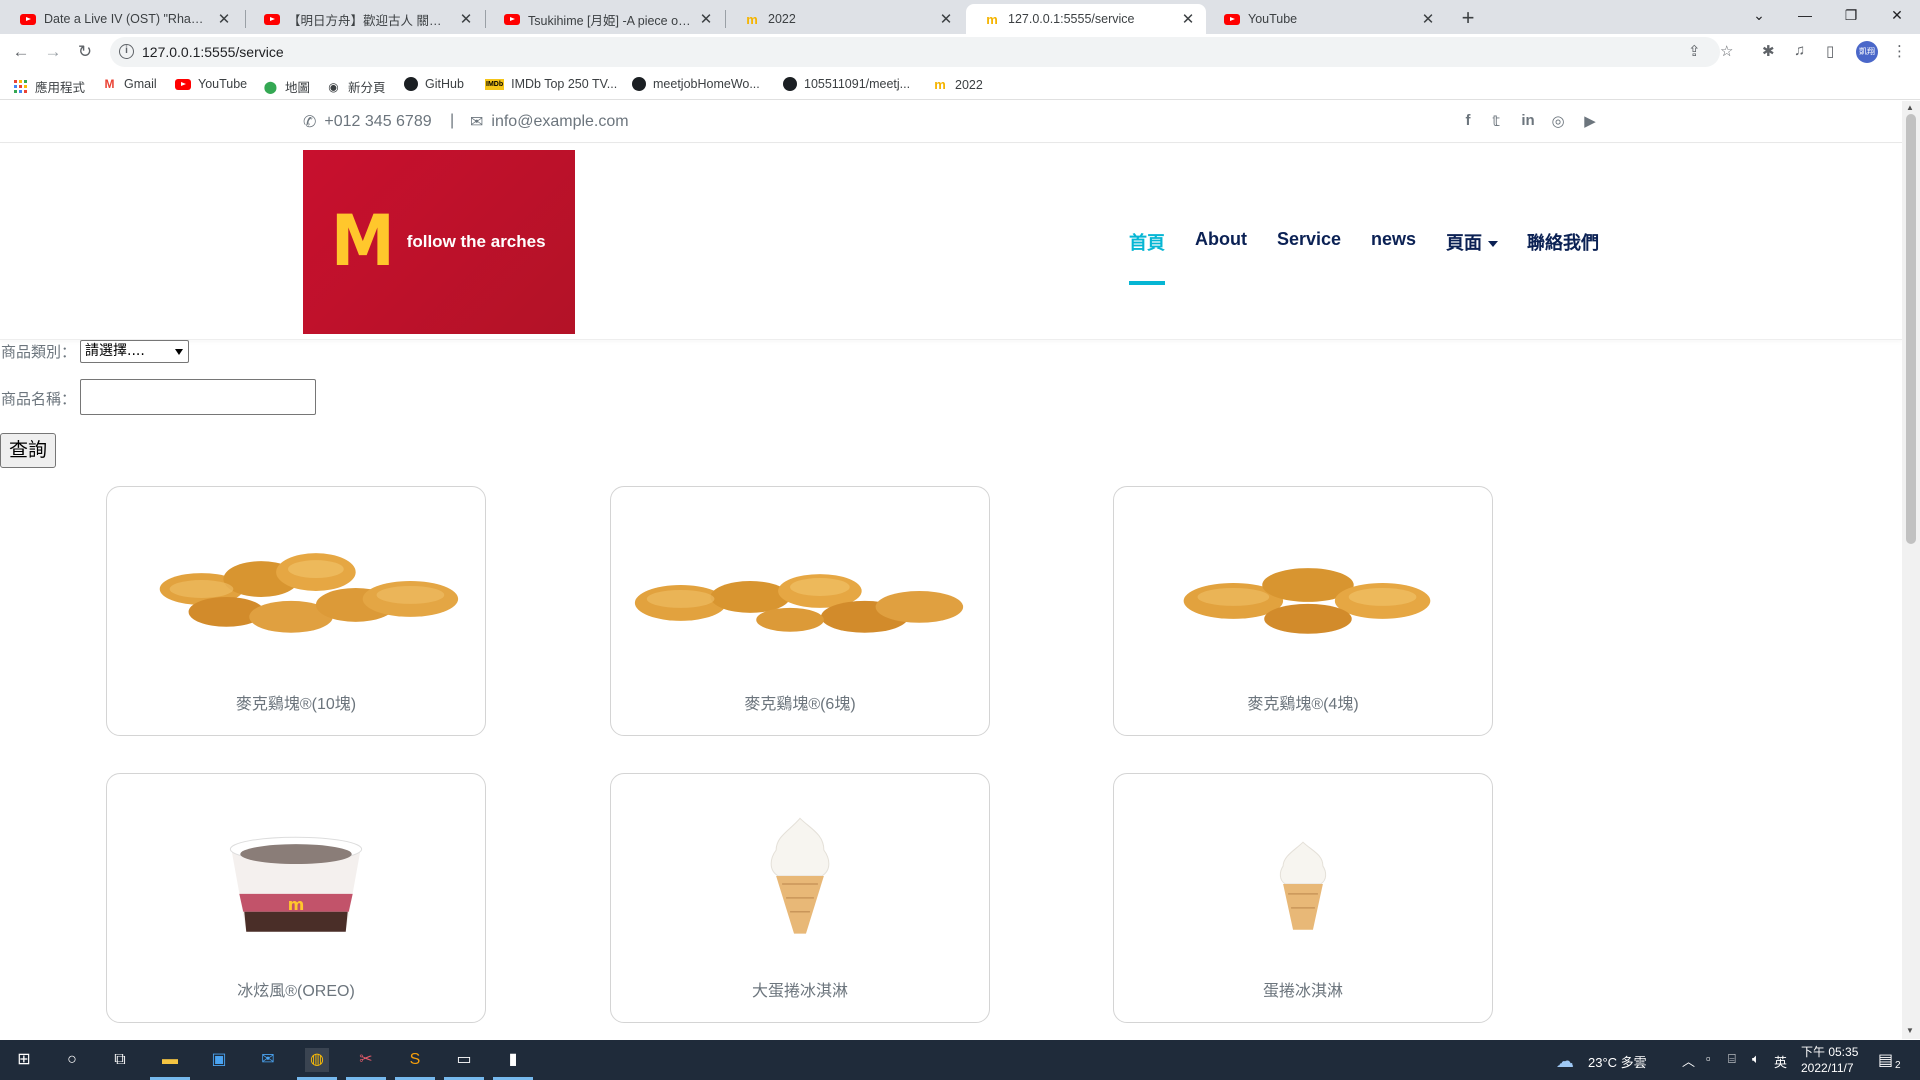 The height and width of the screenshot is (1080, 1920). Describe the element at coordinates (1799, 50) in the screenshot. I see `media-control-icon: ♫` at that location.